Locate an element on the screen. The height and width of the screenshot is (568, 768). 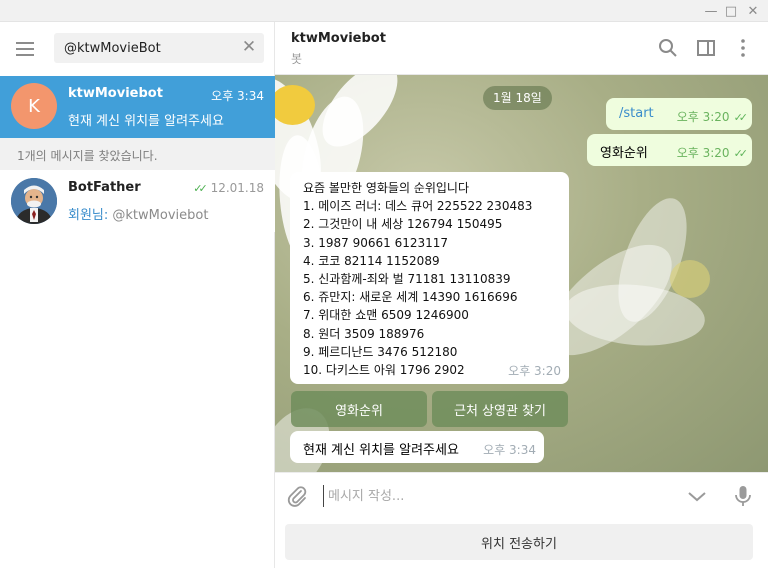
list-line: 8. 원더 3509 188976 is located at coordinates (364, 333).